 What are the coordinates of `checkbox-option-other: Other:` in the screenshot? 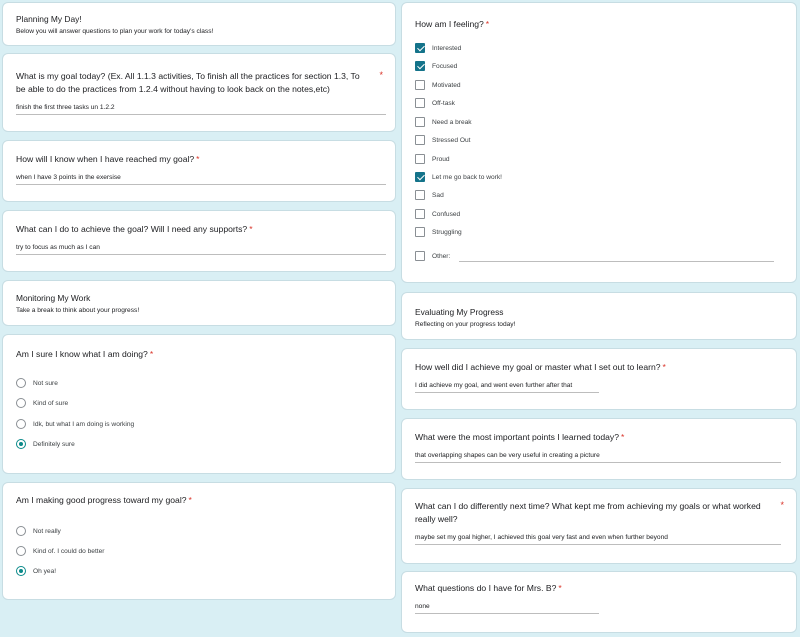 It's located at (432, 256).